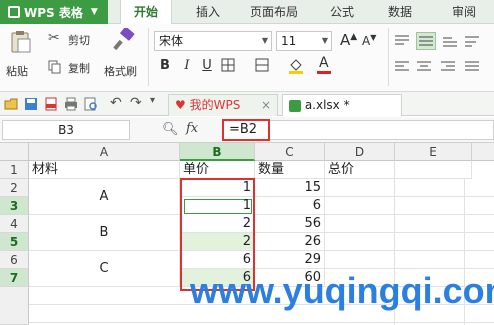 The height and width of the screenshot is (325, 494). I want to click on select-all-corner, so click(14, 152).